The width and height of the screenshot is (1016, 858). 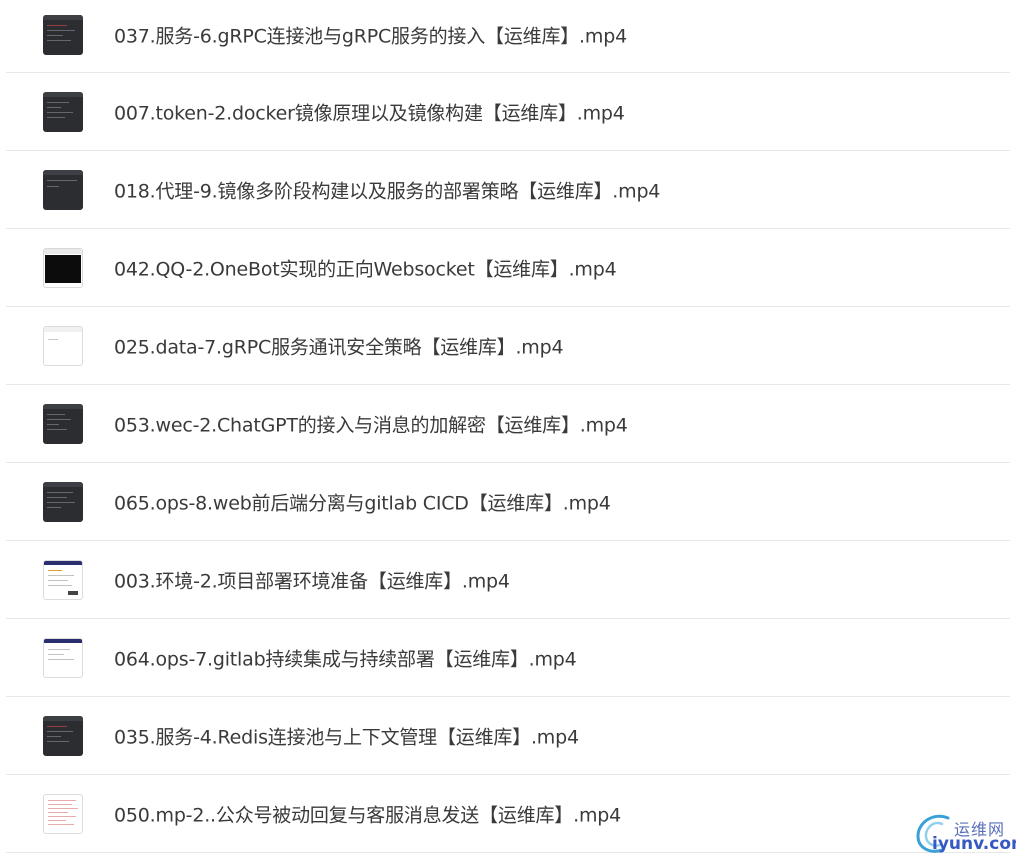 I want to click on site-watermark: 运维网 iyunv.com, so click(x=964, y=834).